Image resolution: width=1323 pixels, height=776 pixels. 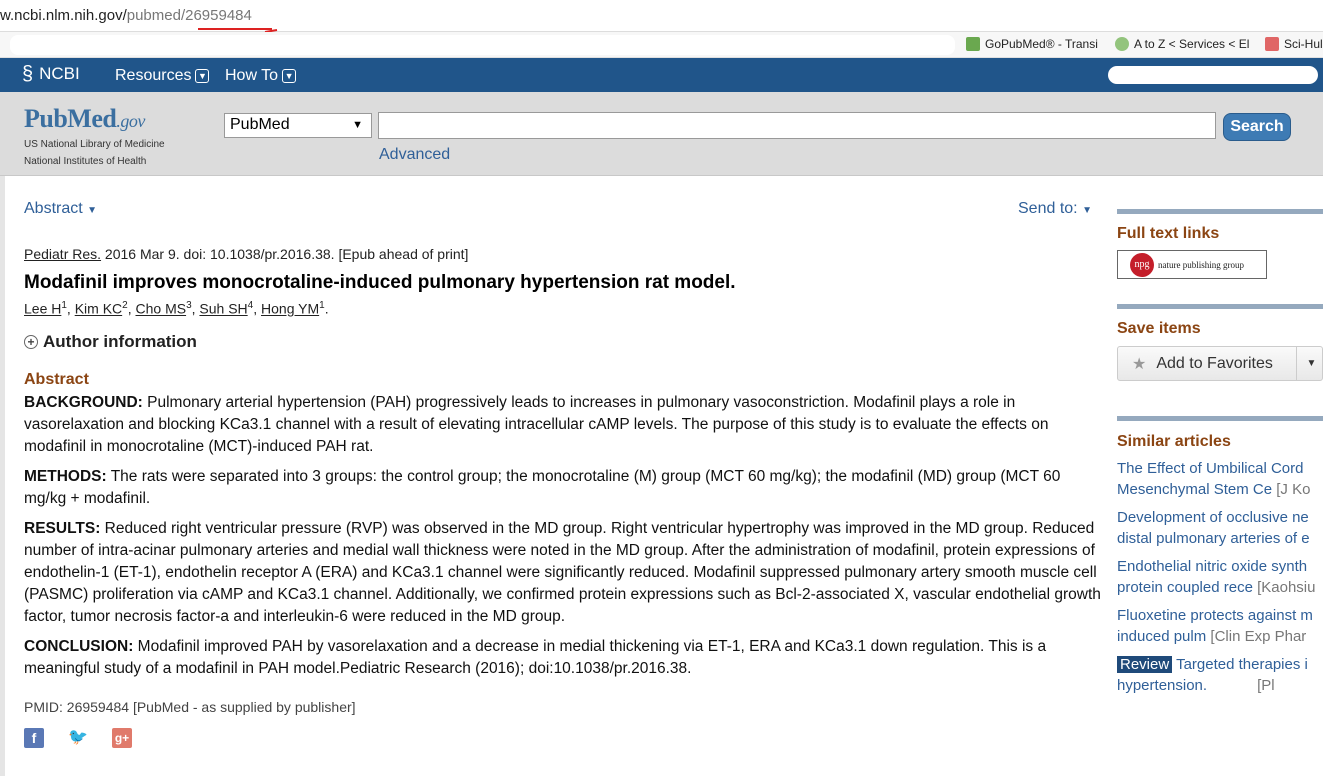 I want to click on author-link: Cho MS, so click(x=161, y=309).